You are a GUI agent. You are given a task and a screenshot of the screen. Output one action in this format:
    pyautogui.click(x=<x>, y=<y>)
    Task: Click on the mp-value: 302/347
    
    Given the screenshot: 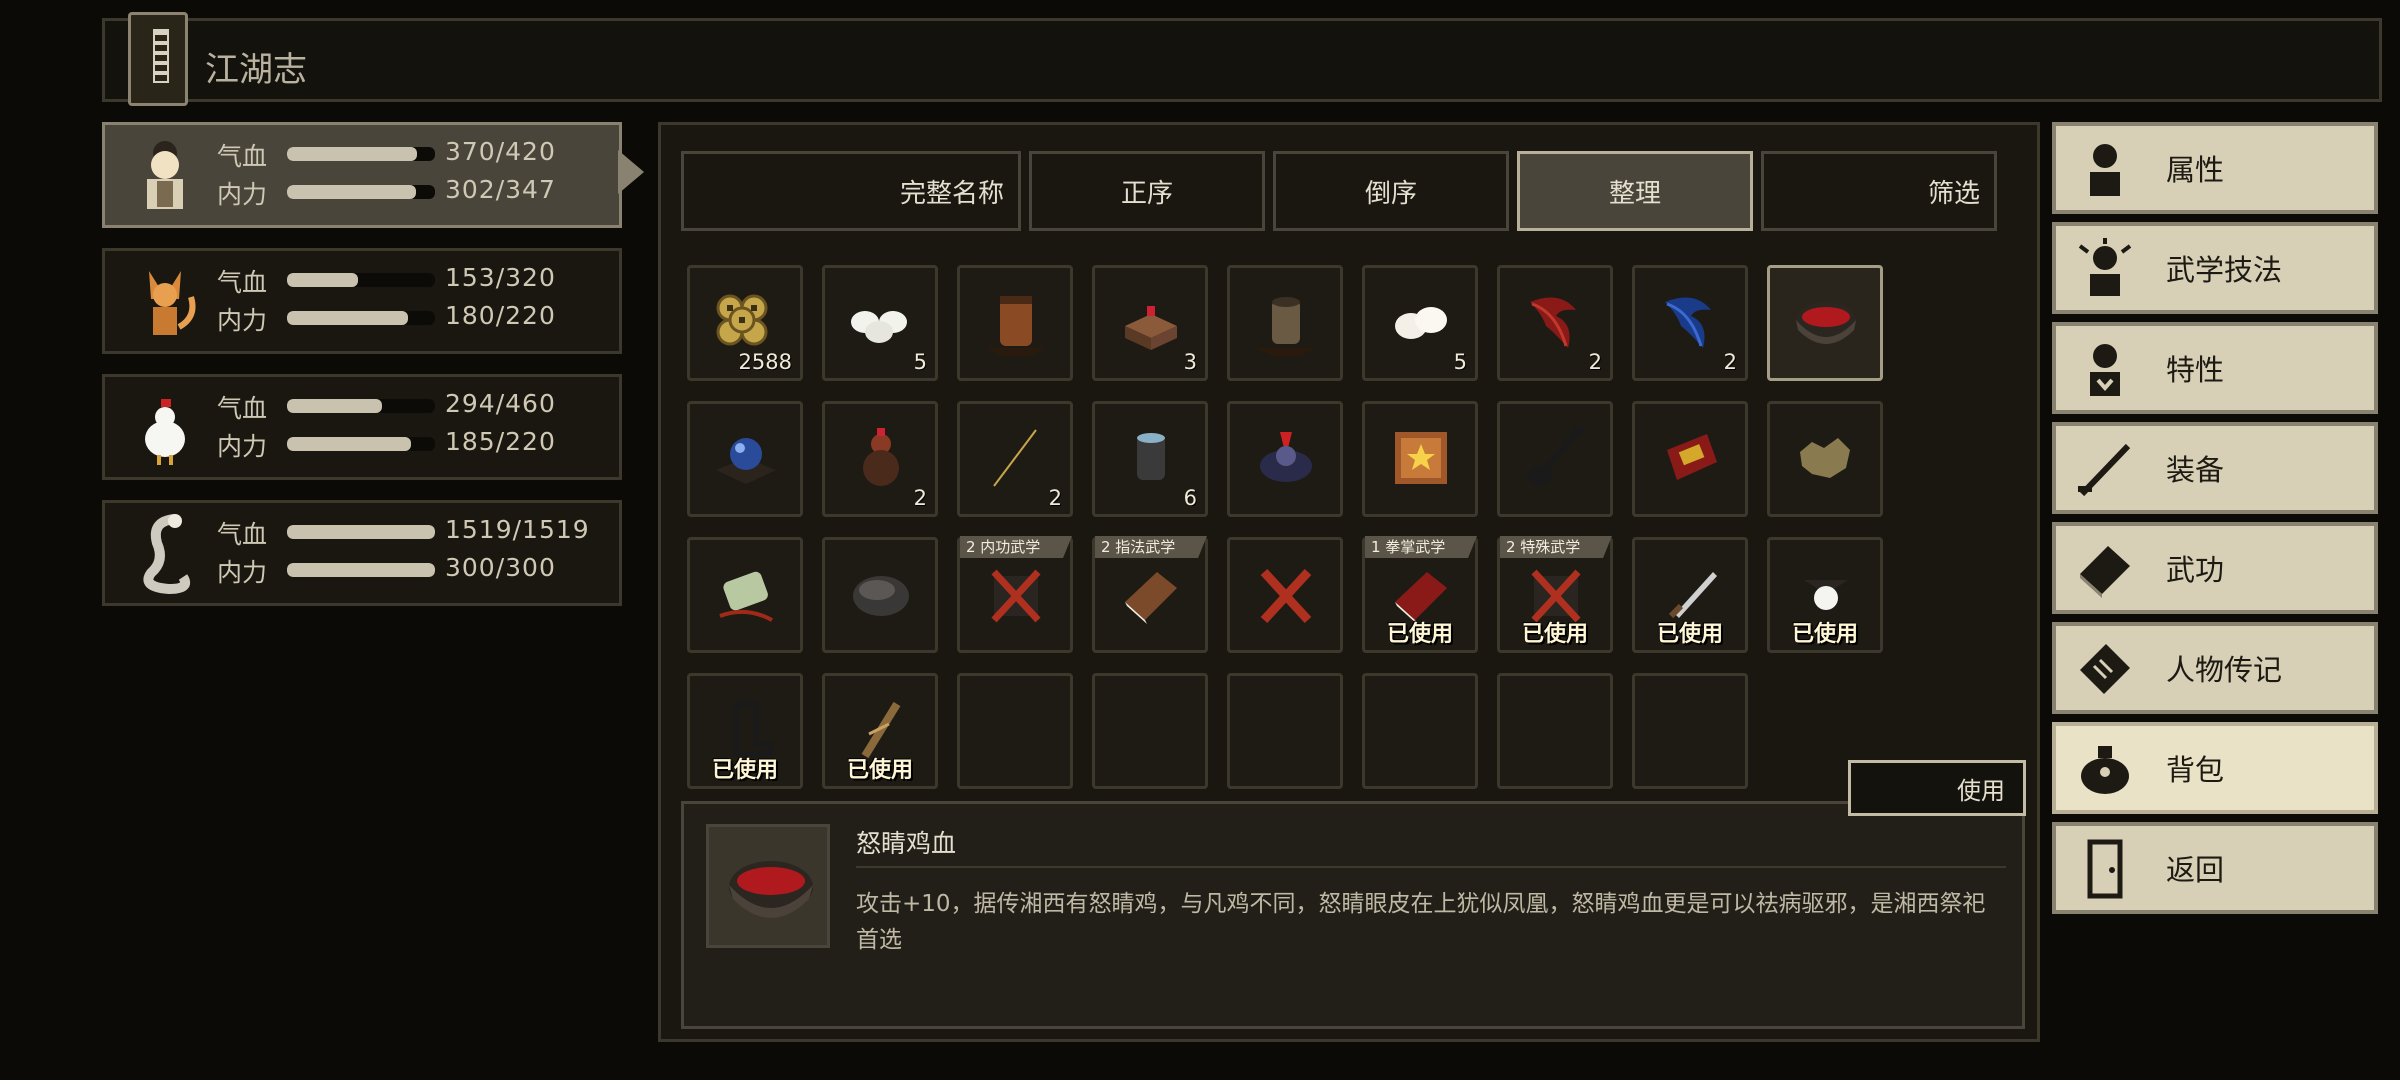 What is the action you would take?
    pyautogui.click(x=500, y=189)
    